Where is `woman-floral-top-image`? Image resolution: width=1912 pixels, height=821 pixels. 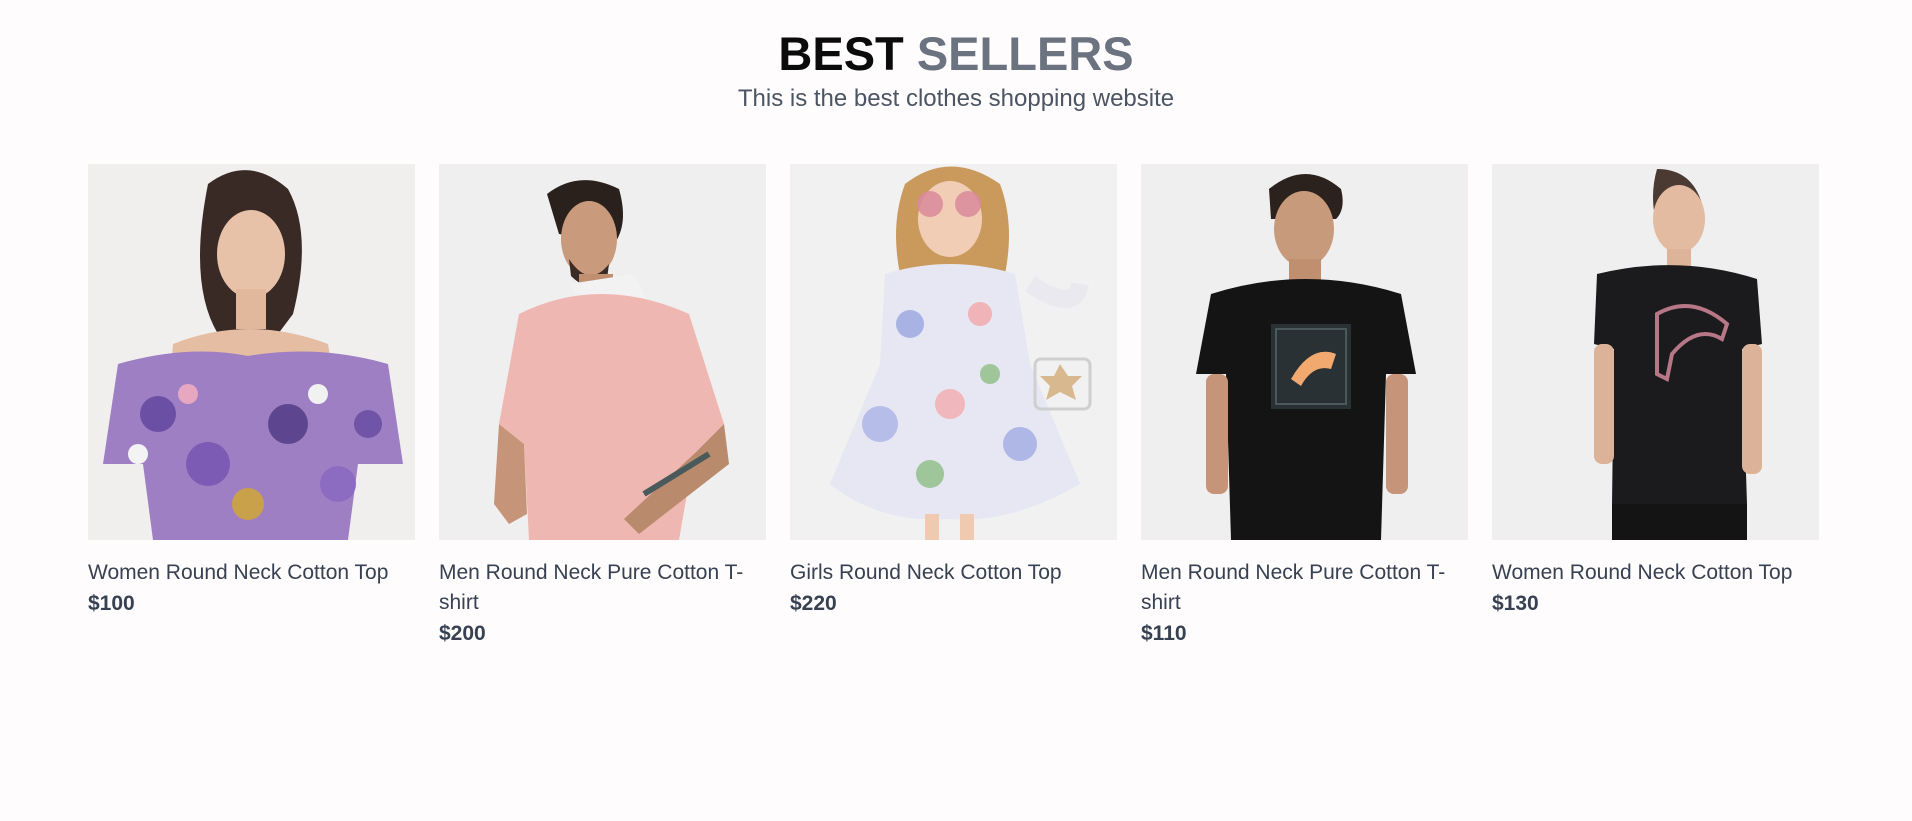 woman-floral-top-image is located at coordinates (251, 352).